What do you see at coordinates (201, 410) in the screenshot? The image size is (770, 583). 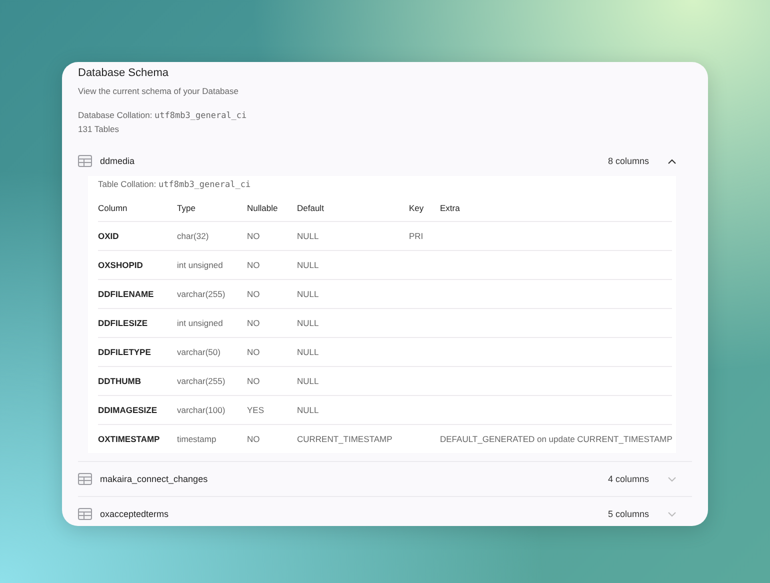 I see `table-cell: varchar(100)` at bounding box center [201, 410].